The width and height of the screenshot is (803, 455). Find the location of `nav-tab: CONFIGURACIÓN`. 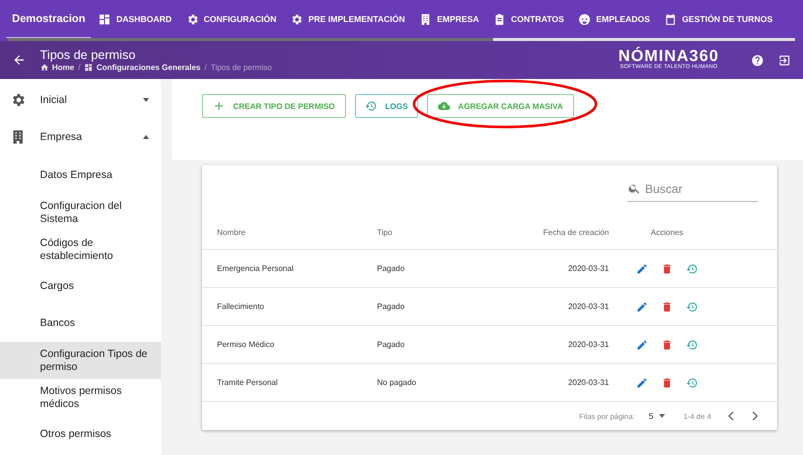

nav-tab: CONFIGURACIÓN is located at coordinates (231, 19).